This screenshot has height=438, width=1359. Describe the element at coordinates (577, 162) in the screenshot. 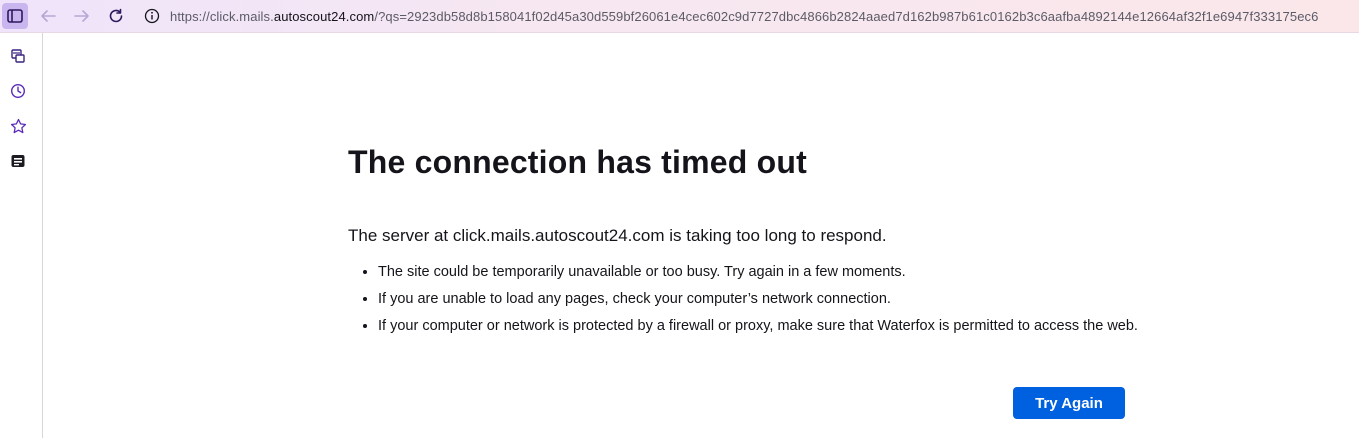

I see `page-title: The connection has timed out` at that location.